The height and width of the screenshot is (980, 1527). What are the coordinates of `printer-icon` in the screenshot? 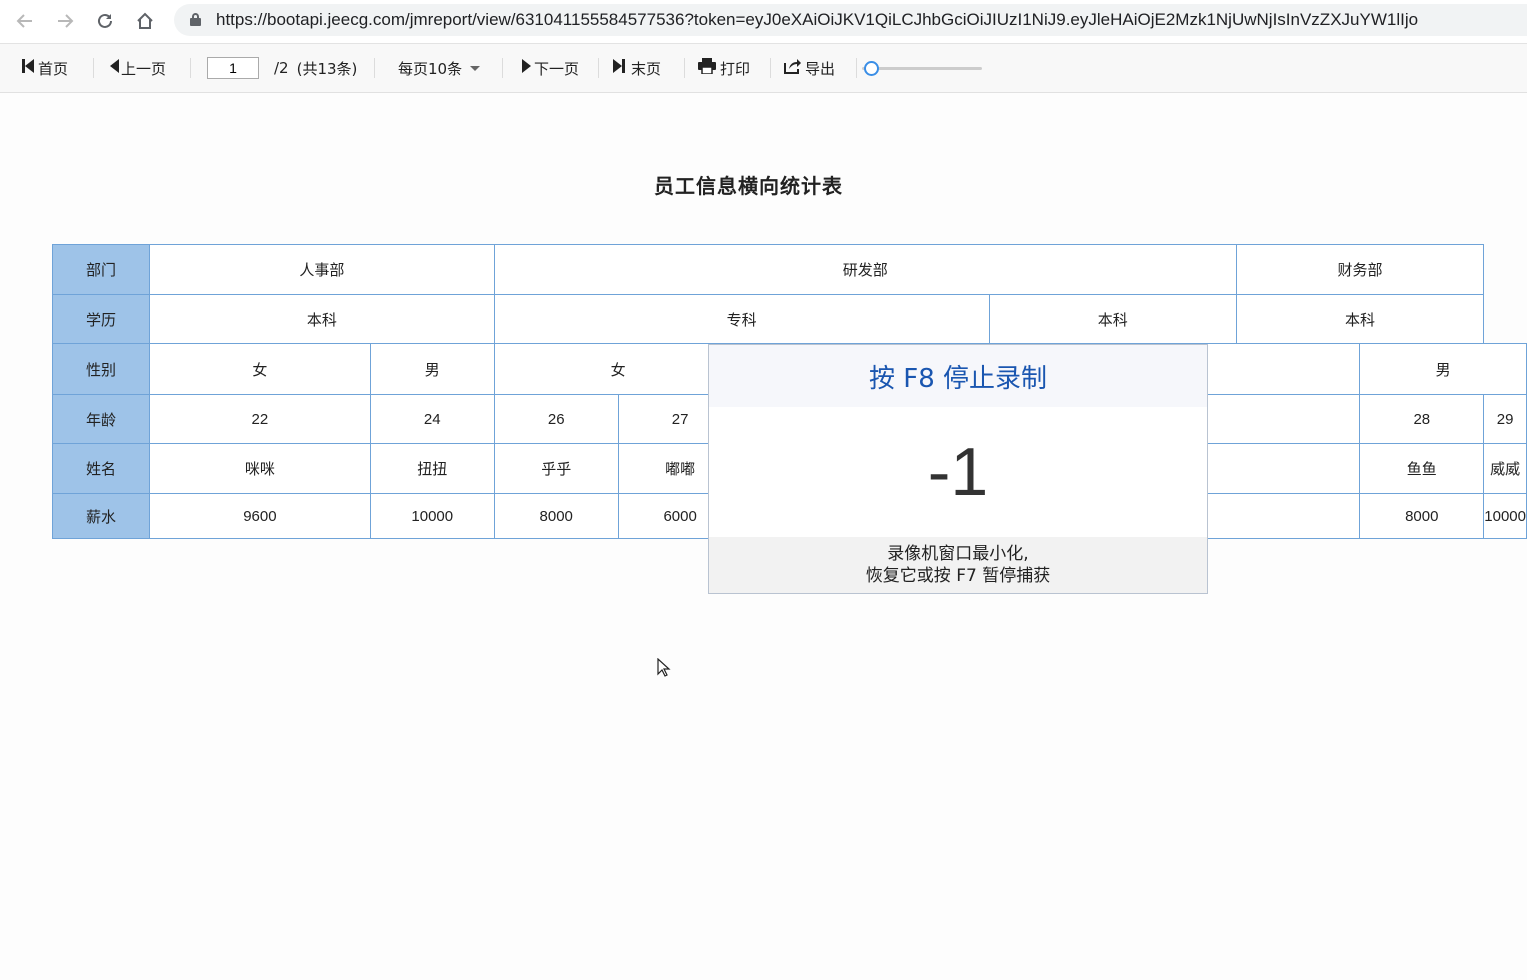 It's located at (707, 68).